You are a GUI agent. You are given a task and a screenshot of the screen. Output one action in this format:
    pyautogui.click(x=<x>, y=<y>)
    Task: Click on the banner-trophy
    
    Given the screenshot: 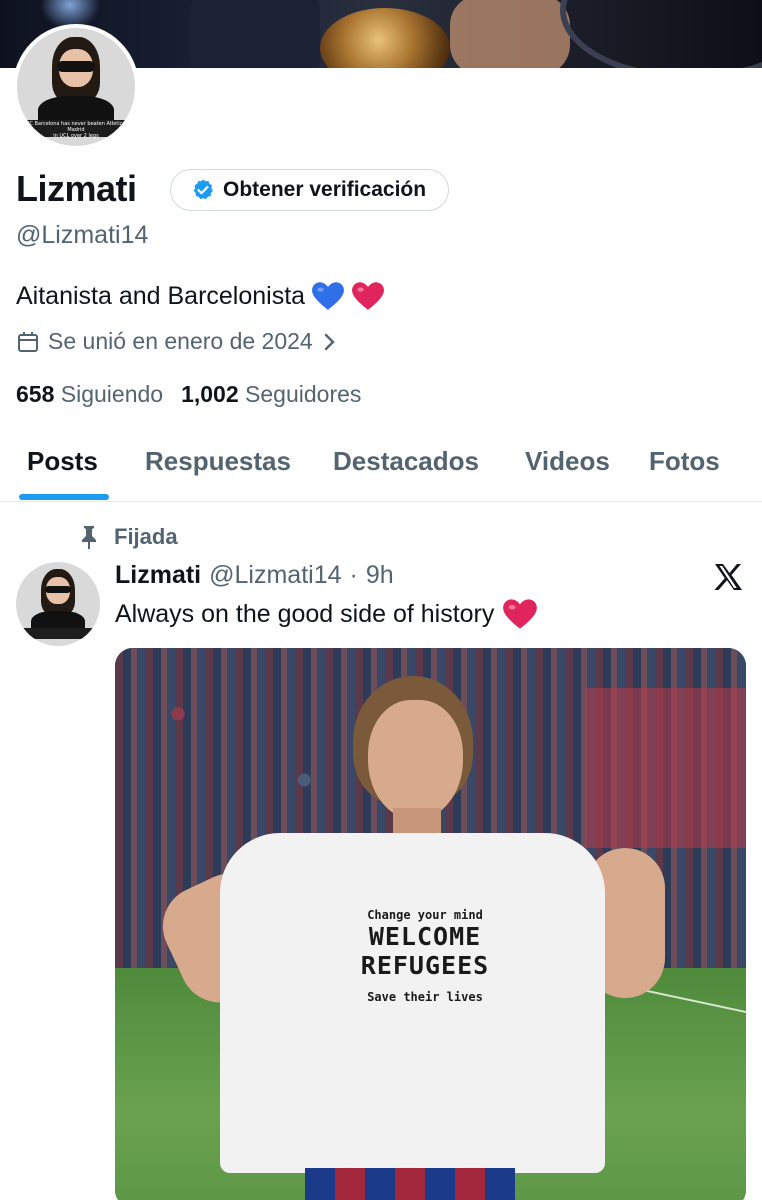 What is the action you would take?
    pyautogui.click(x=385, y=38)
    